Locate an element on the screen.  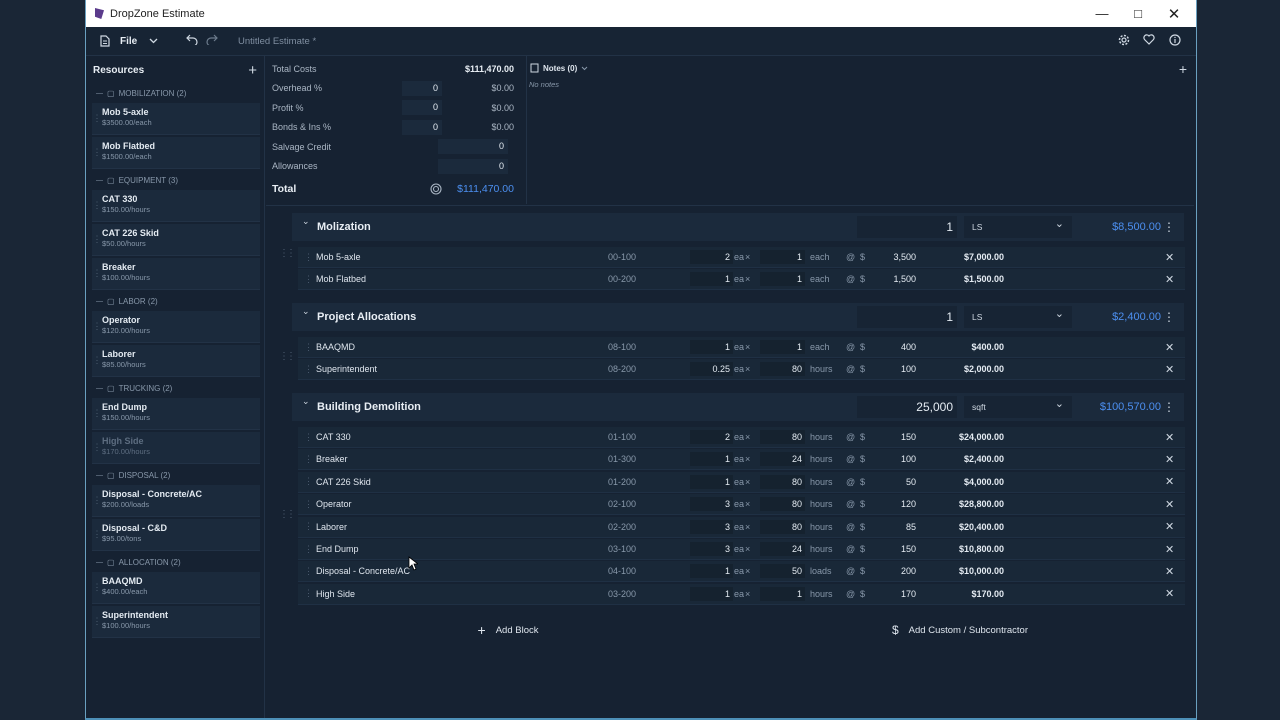
redo-button is located at coordinates (212, 41).